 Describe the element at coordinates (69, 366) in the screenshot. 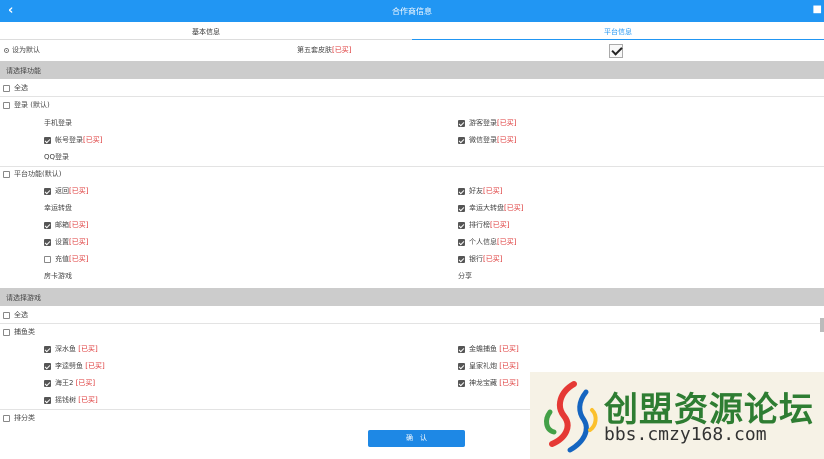

I see `fish-item-label: 李逵劈鱼` at that location.